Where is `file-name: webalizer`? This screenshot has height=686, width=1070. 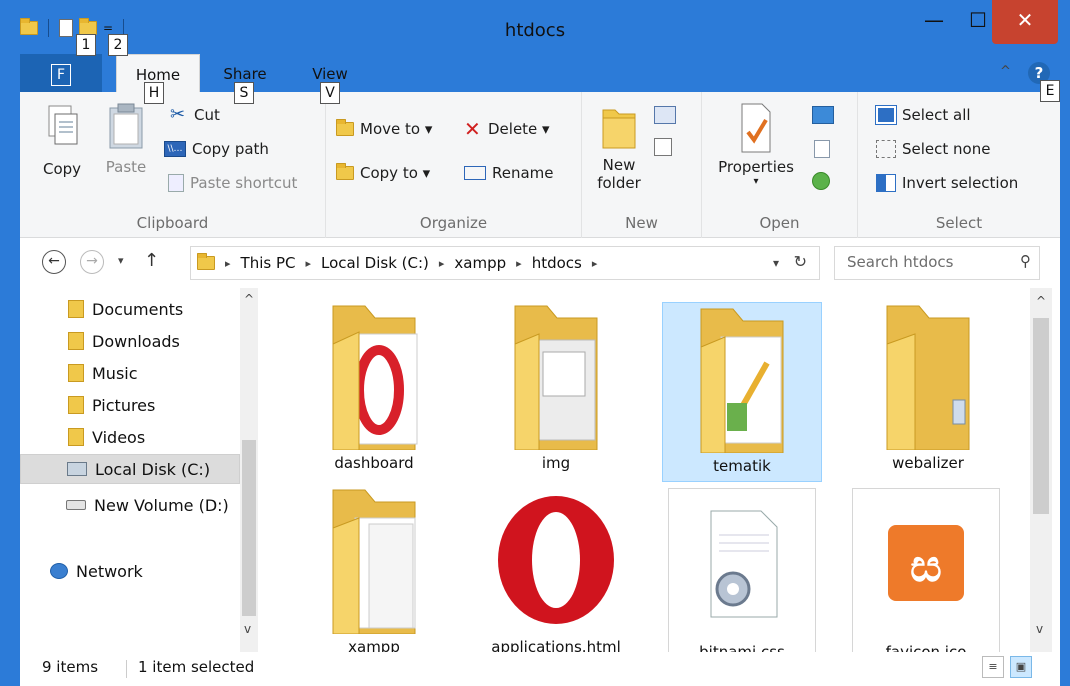 file-name: webalizer is located at coordinates (928, 463).